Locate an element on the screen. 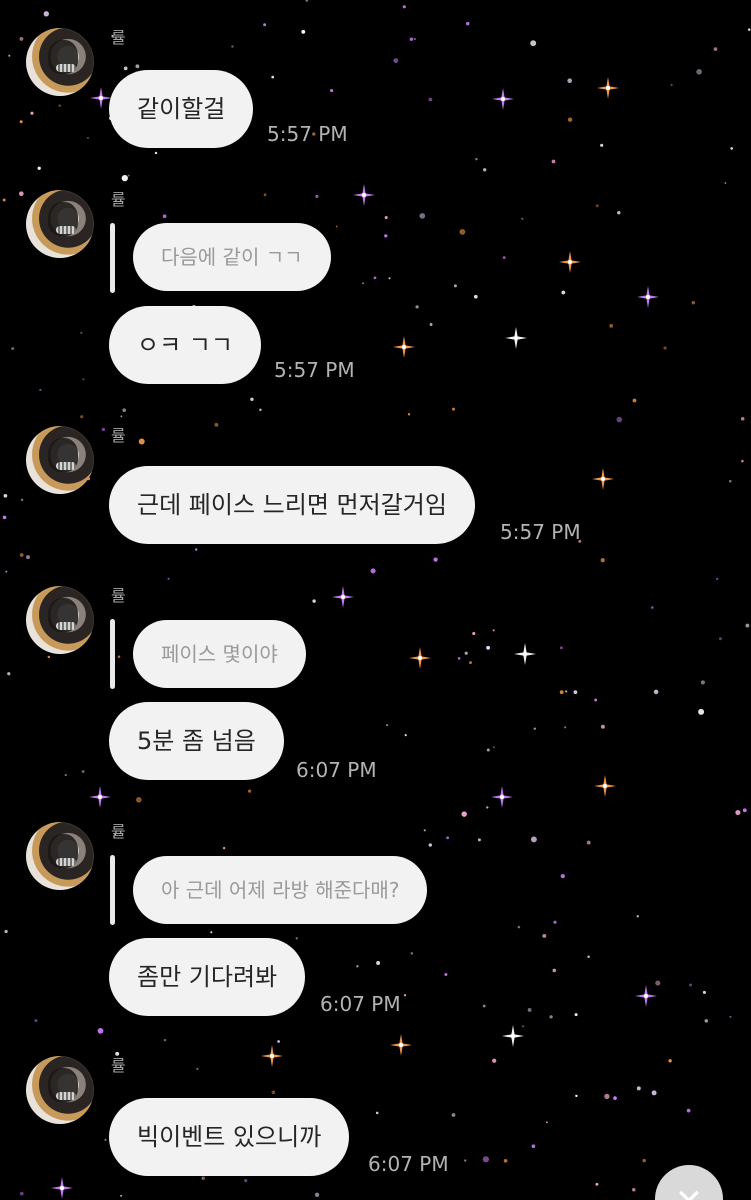  message-bubble: 같이할걸 is located at coordinates (181, 109).